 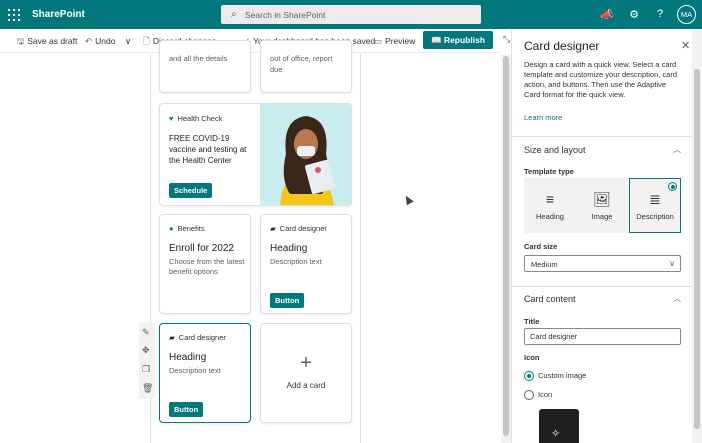 What do you see at coordinates (532, 321) in the screenshot?
I see `title-label: Title` at bounding box center [532, 321].